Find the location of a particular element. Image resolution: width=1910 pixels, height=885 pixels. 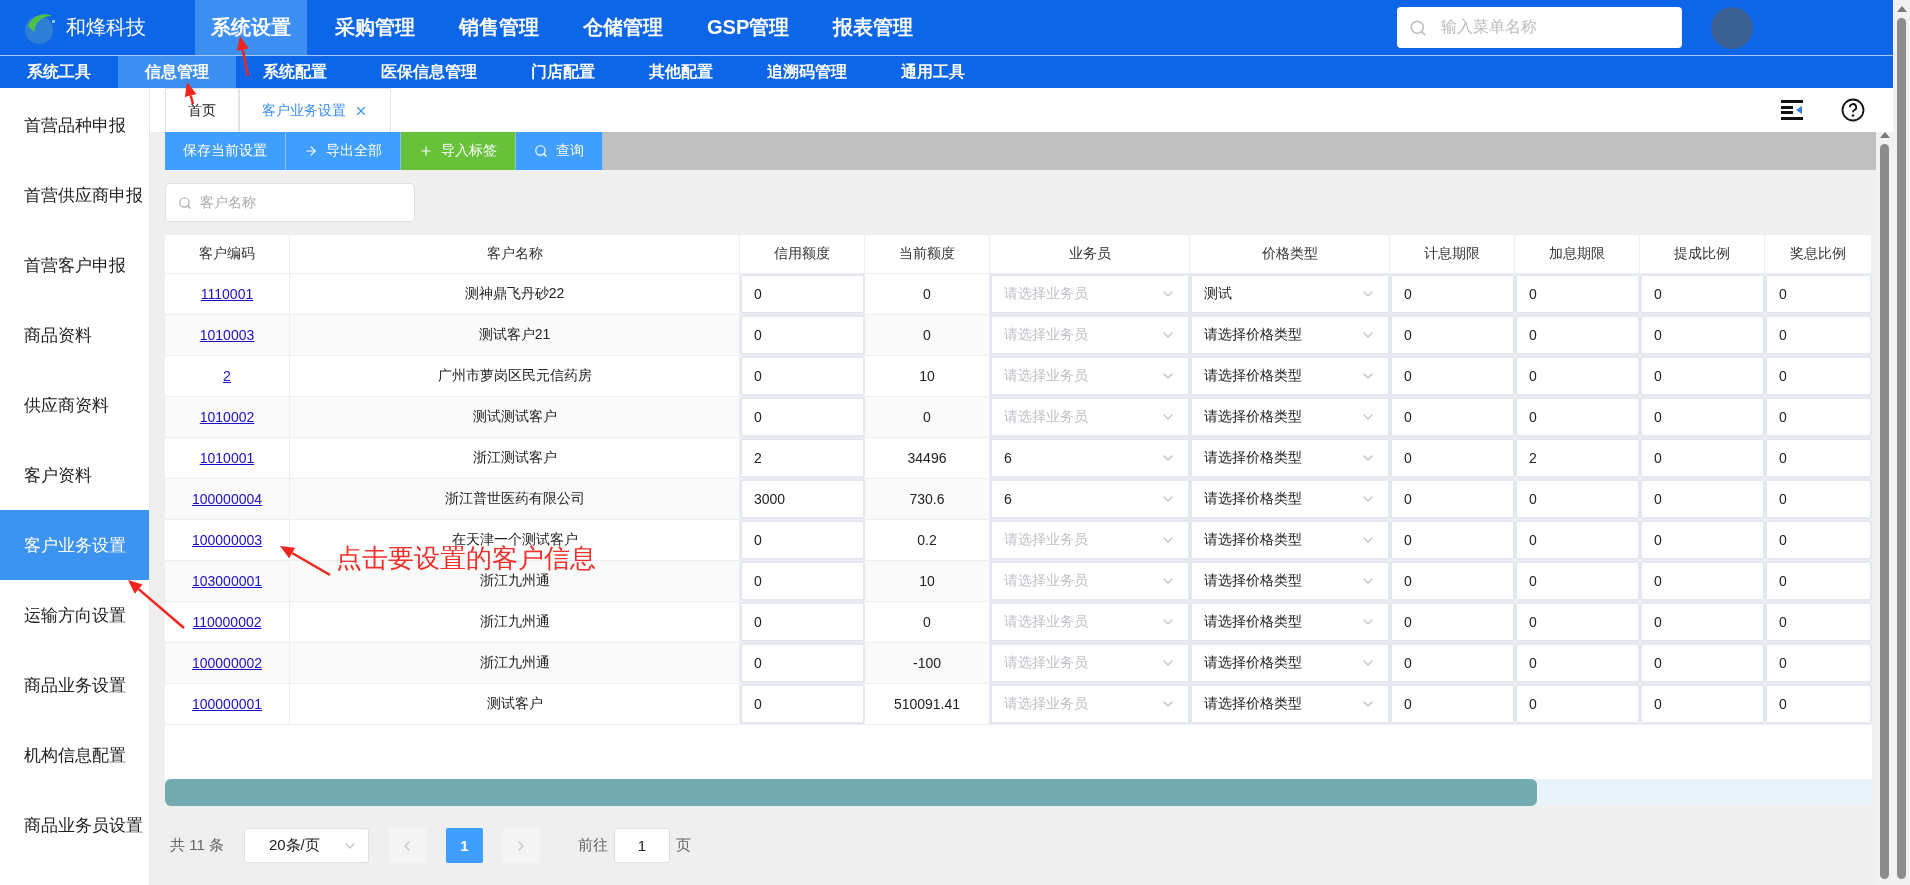

customer-code-link: 2 is located at coordinates (227, 376).